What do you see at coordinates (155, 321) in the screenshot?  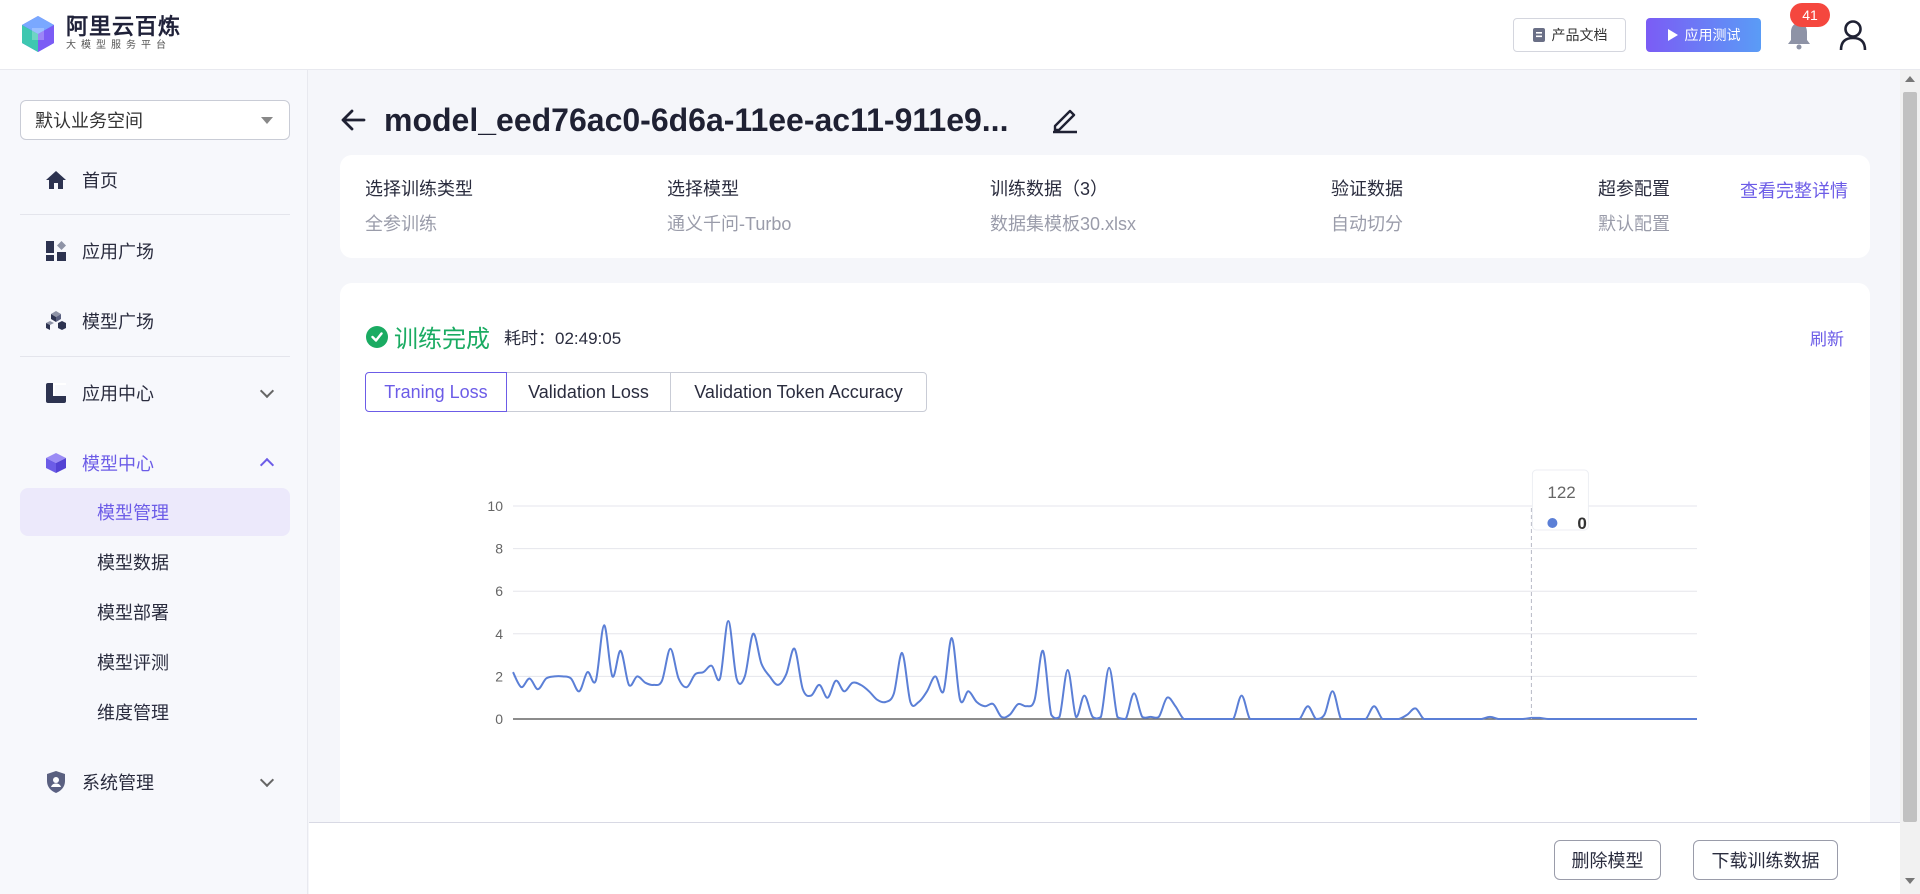 I see `sidebar-item-model-plaza: 模型广场` at bounding box center [155, 321].